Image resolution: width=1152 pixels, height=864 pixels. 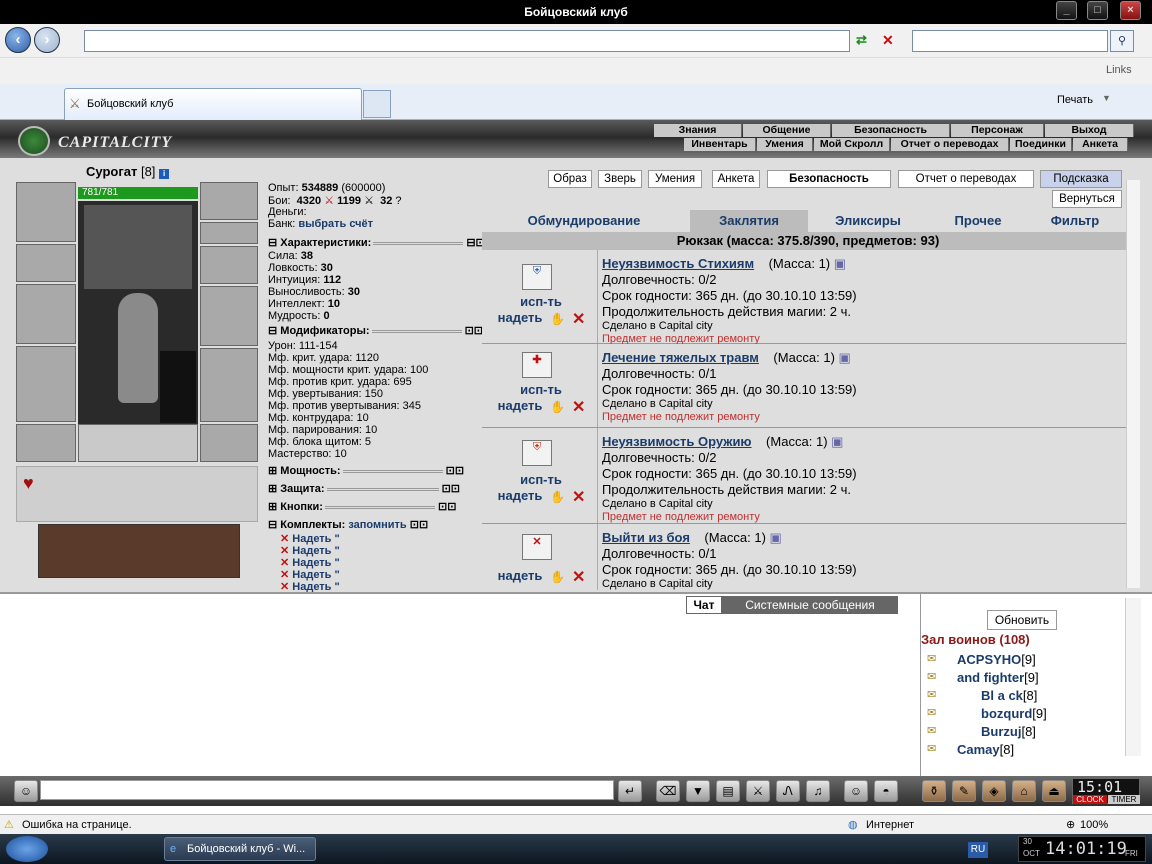 I want to click on menu-my-scroll: Мой Скролл, so click(x=852, y=144).